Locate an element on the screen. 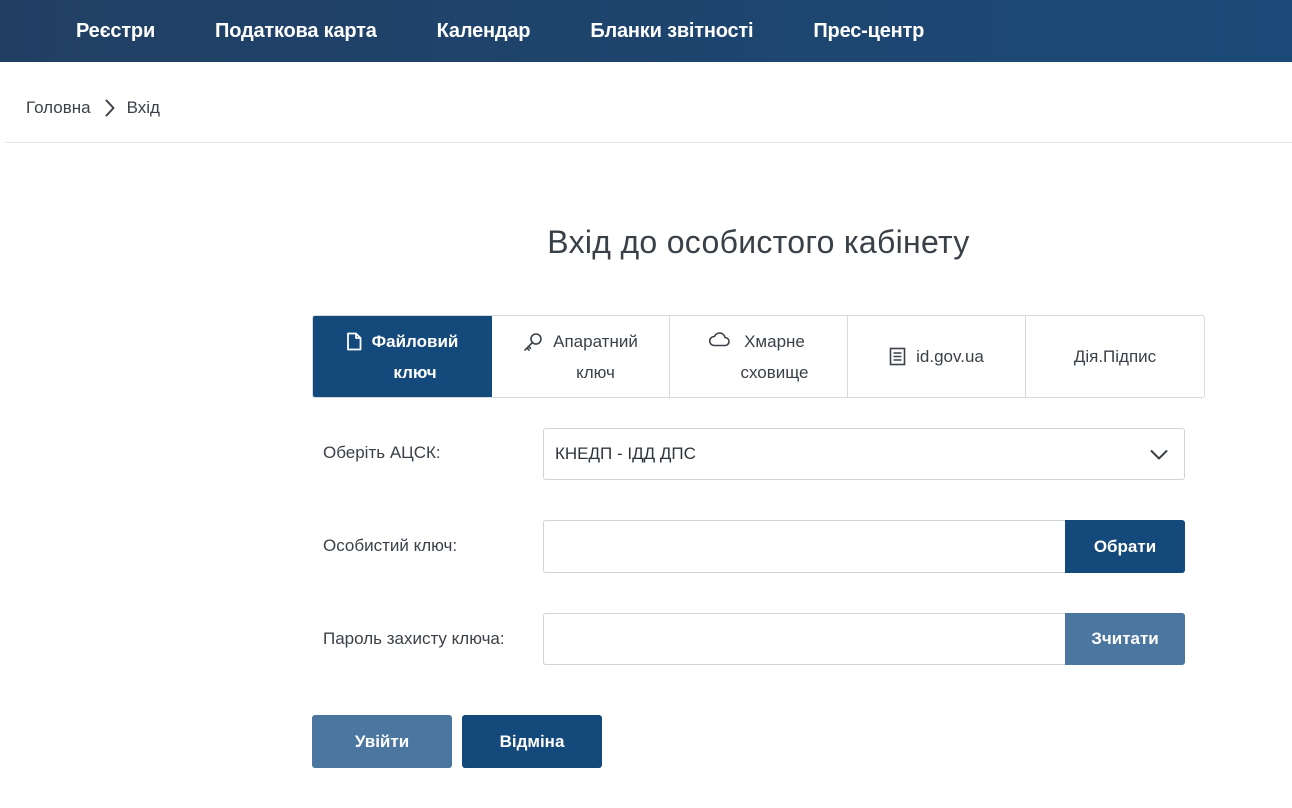 This screenshot has height=808, width=1292. tab-label: id.gov.ua is located at coordinates (950, 356).